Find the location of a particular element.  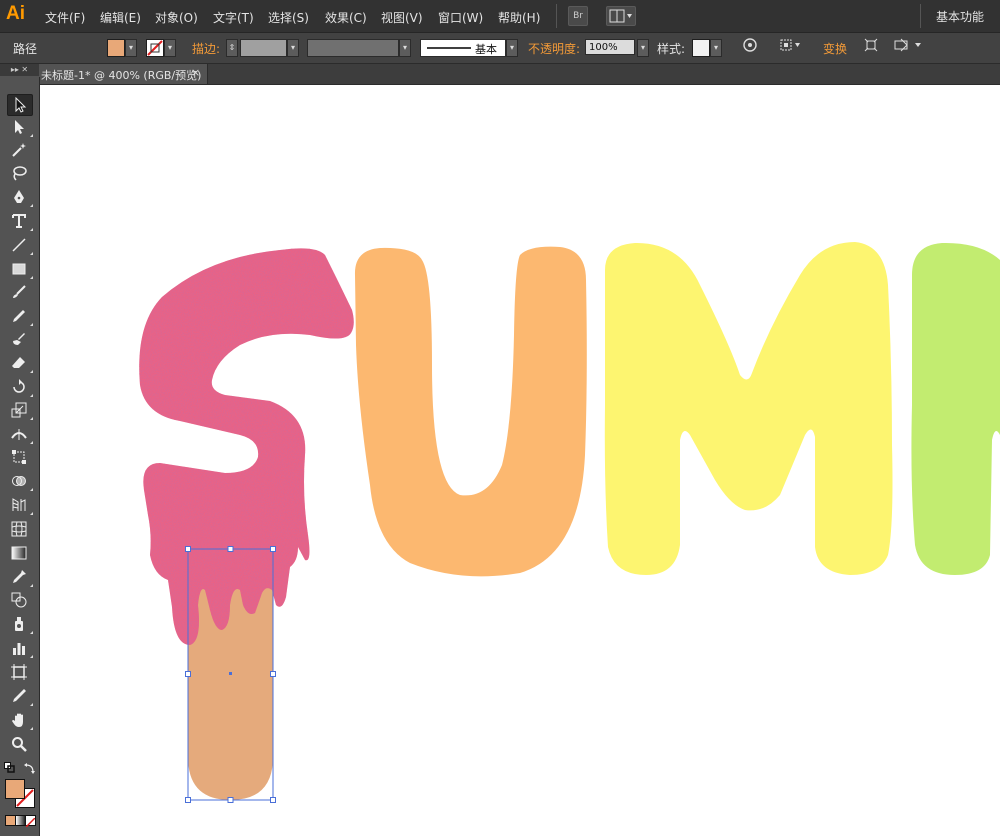

arrange-documents-button is located at coordinates (621, 16).